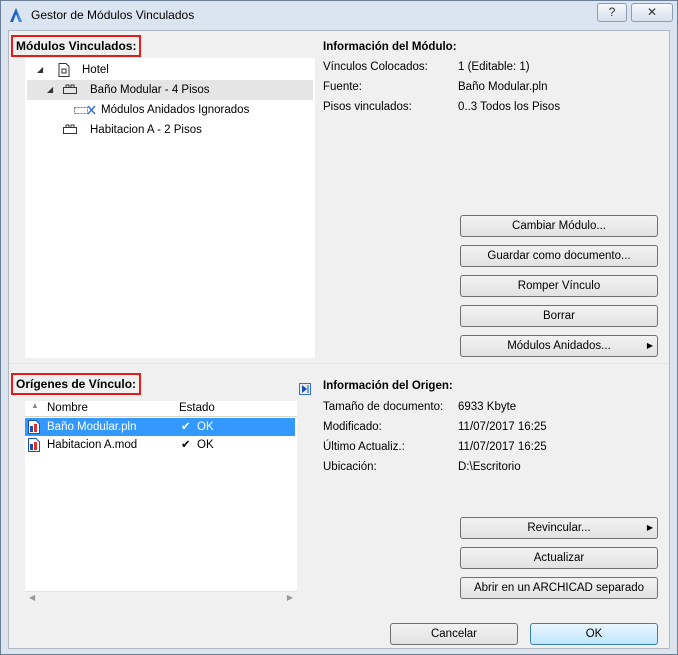  I want to click on source-name: Baño Modular.pln, so click(92, 427).